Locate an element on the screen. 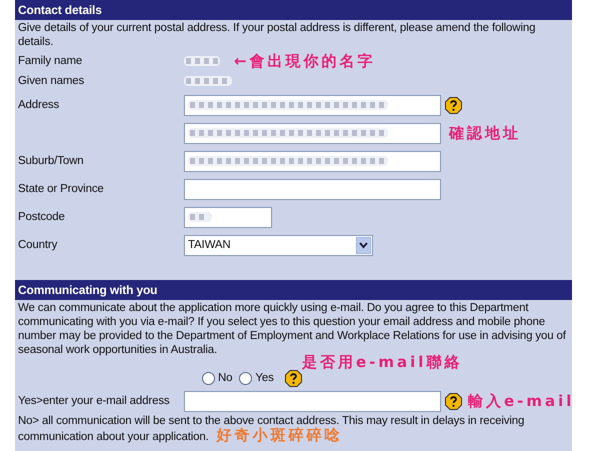 The image size is (600, 451). annotation-text: 好奇小斑碎碎唸 is located at coordinates (279, 435).